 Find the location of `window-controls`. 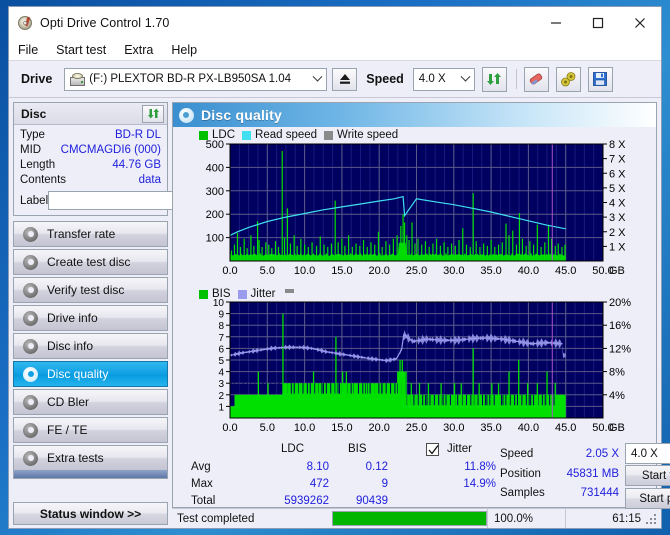

window-controls is located at coordinates (598, 23).